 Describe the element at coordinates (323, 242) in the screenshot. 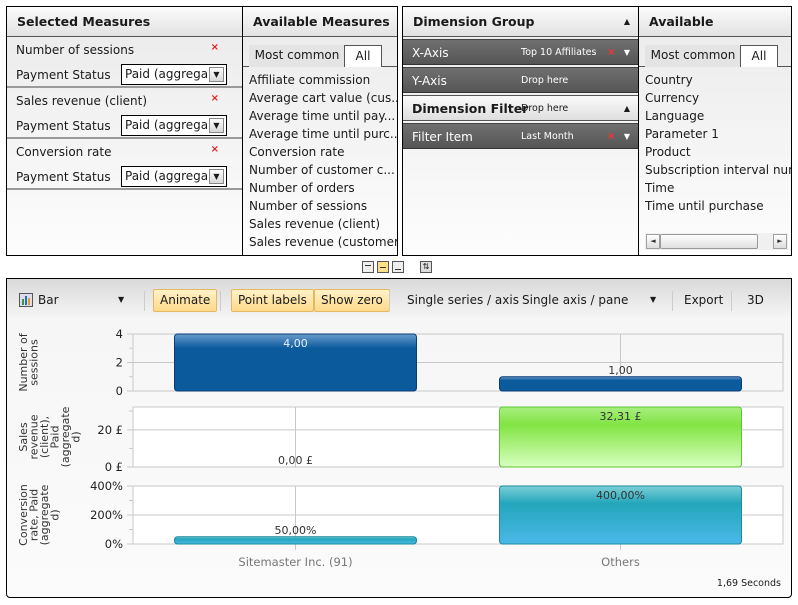

I see `list-item: Sales revenue (customer)` at that location.